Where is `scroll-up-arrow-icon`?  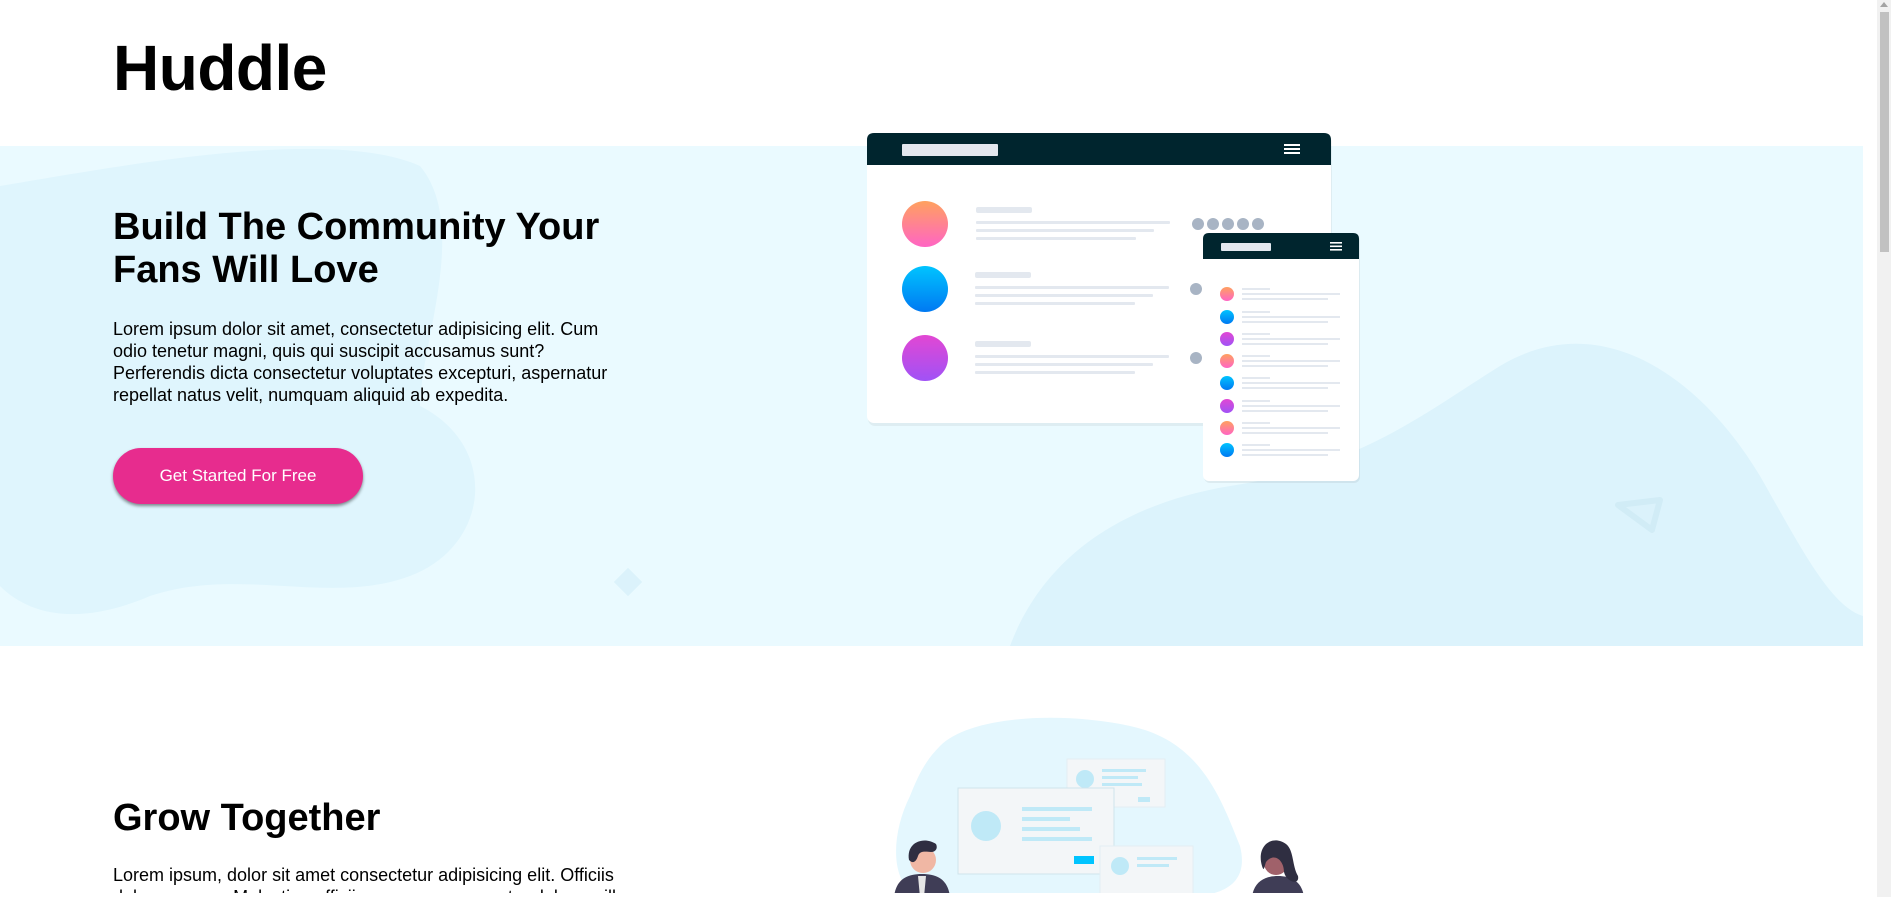 scroll-up-arrow-icon is located at coordinates (1884, 4).